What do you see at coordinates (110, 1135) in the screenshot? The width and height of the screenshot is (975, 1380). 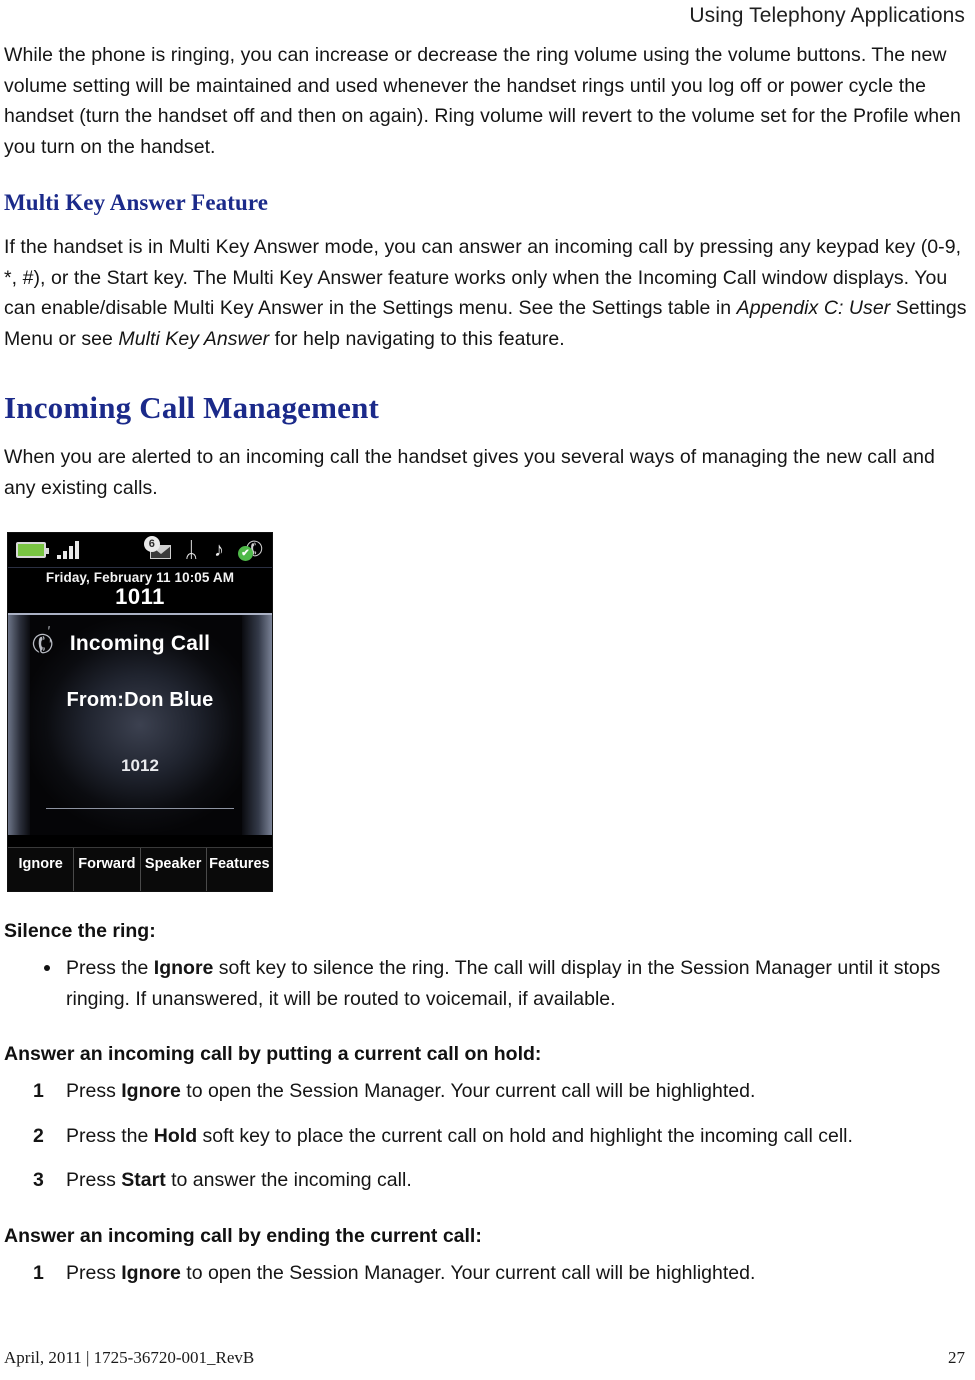 I see `step-text-pre: Press the` at bounding box center [110, 1135].